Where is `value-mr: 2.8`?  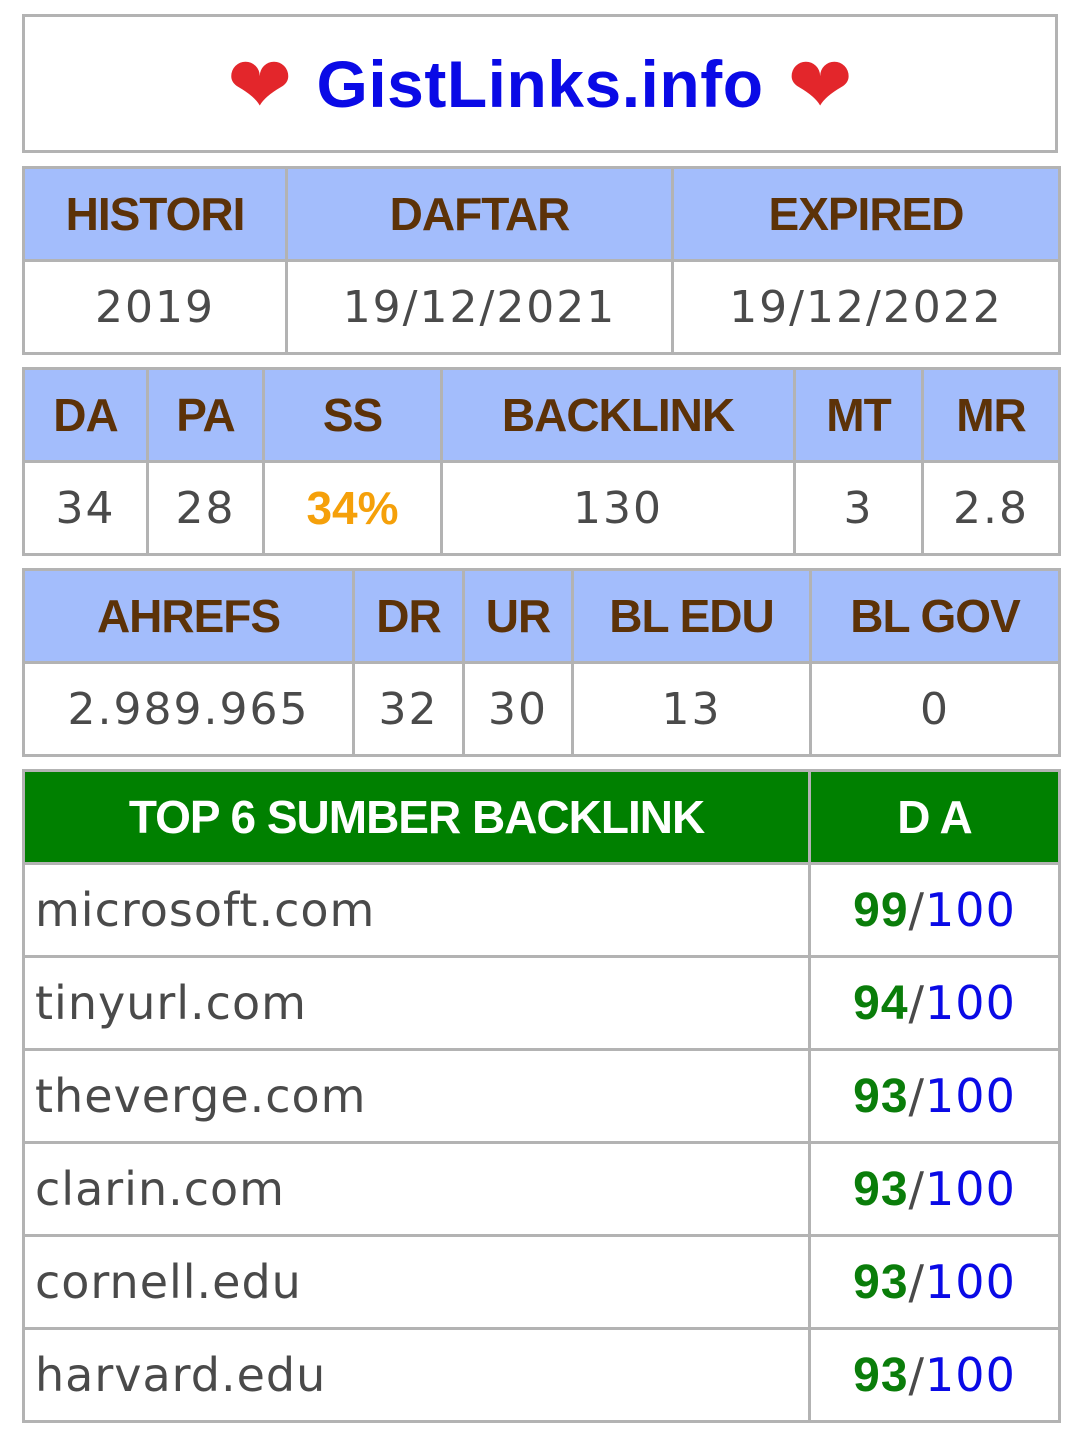 value-mr: 2.8 is located at coordinates (991, 508).